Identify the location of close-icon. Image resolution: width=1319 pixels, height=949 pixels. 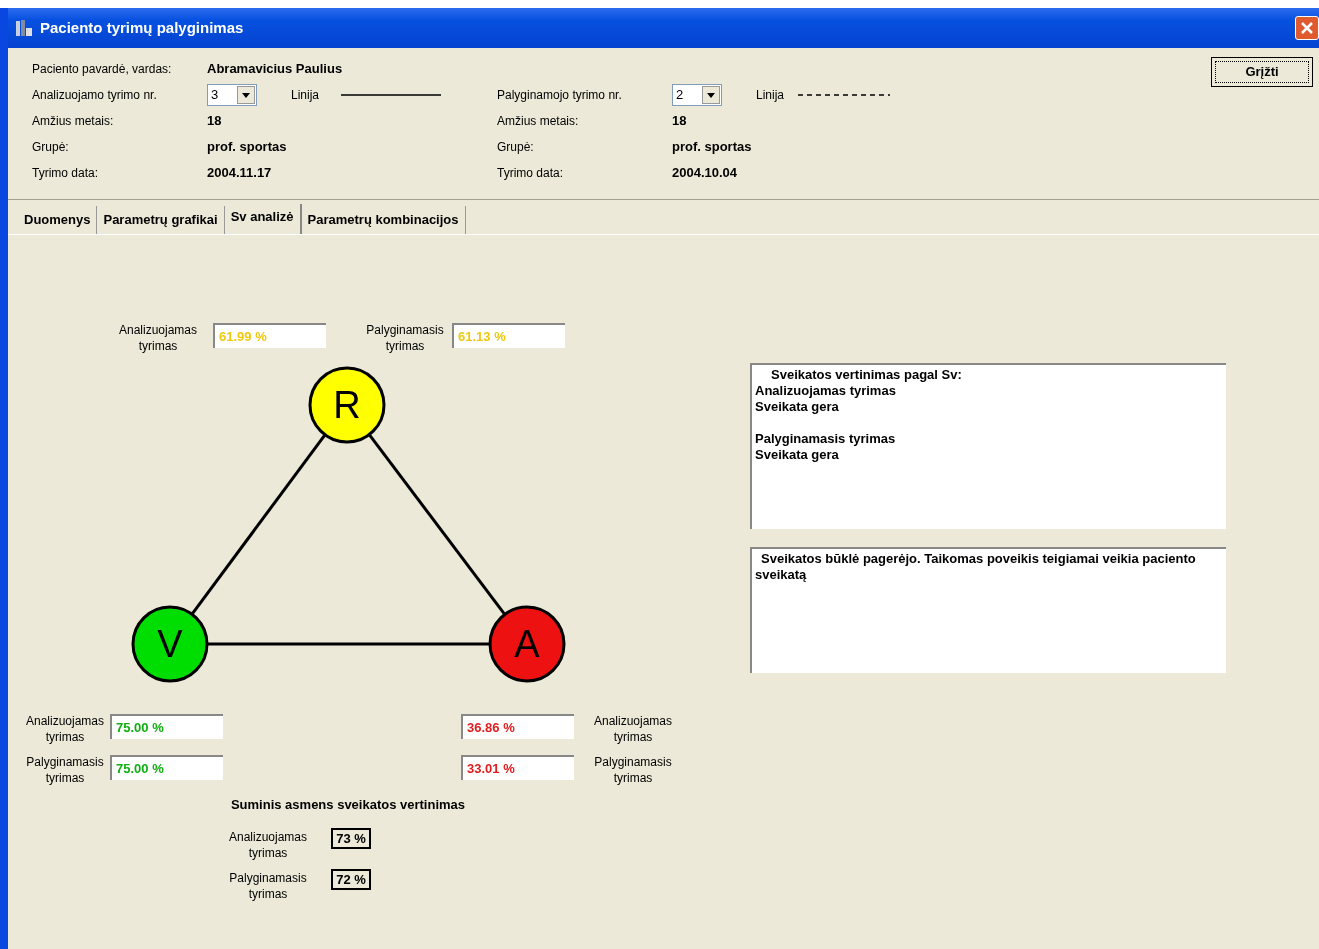
(1307, 28).